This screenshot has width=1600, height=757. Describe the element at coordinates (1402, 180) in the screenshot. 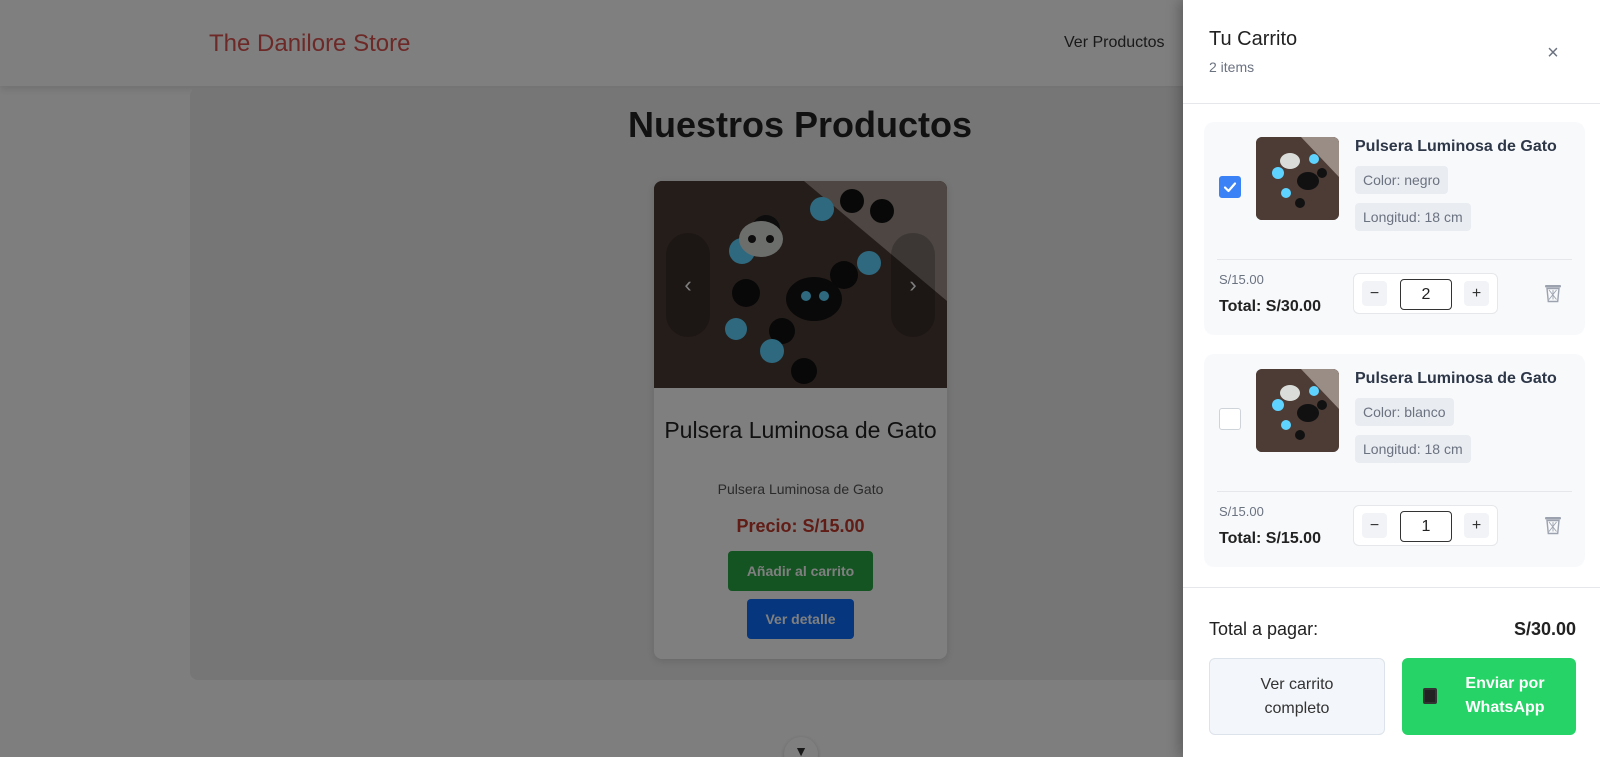

I see `item-color-tag: Color: negro` at that location.